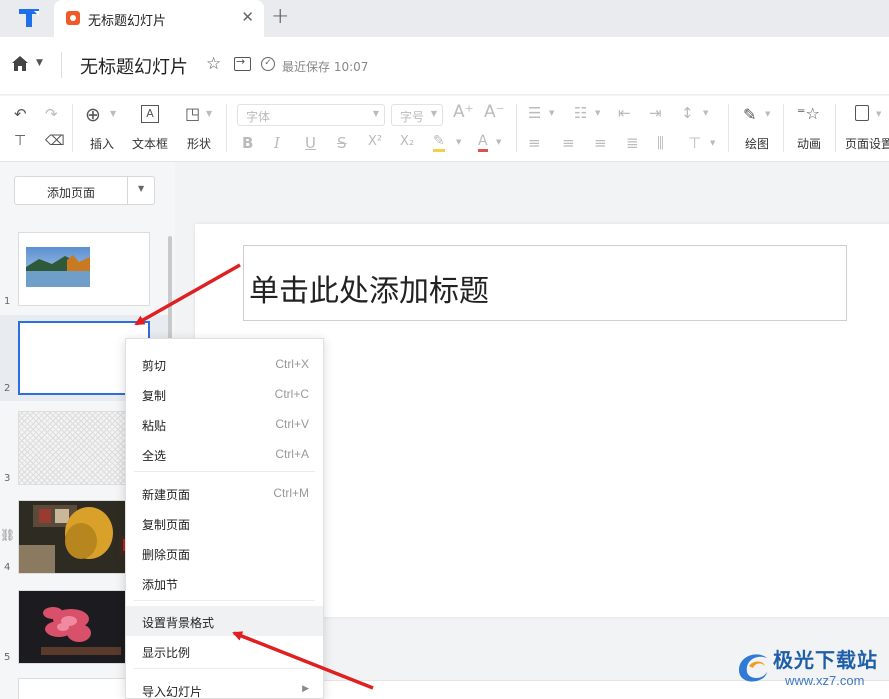  I want to click on menu-item-label: 删除页面, so click(166, 555).